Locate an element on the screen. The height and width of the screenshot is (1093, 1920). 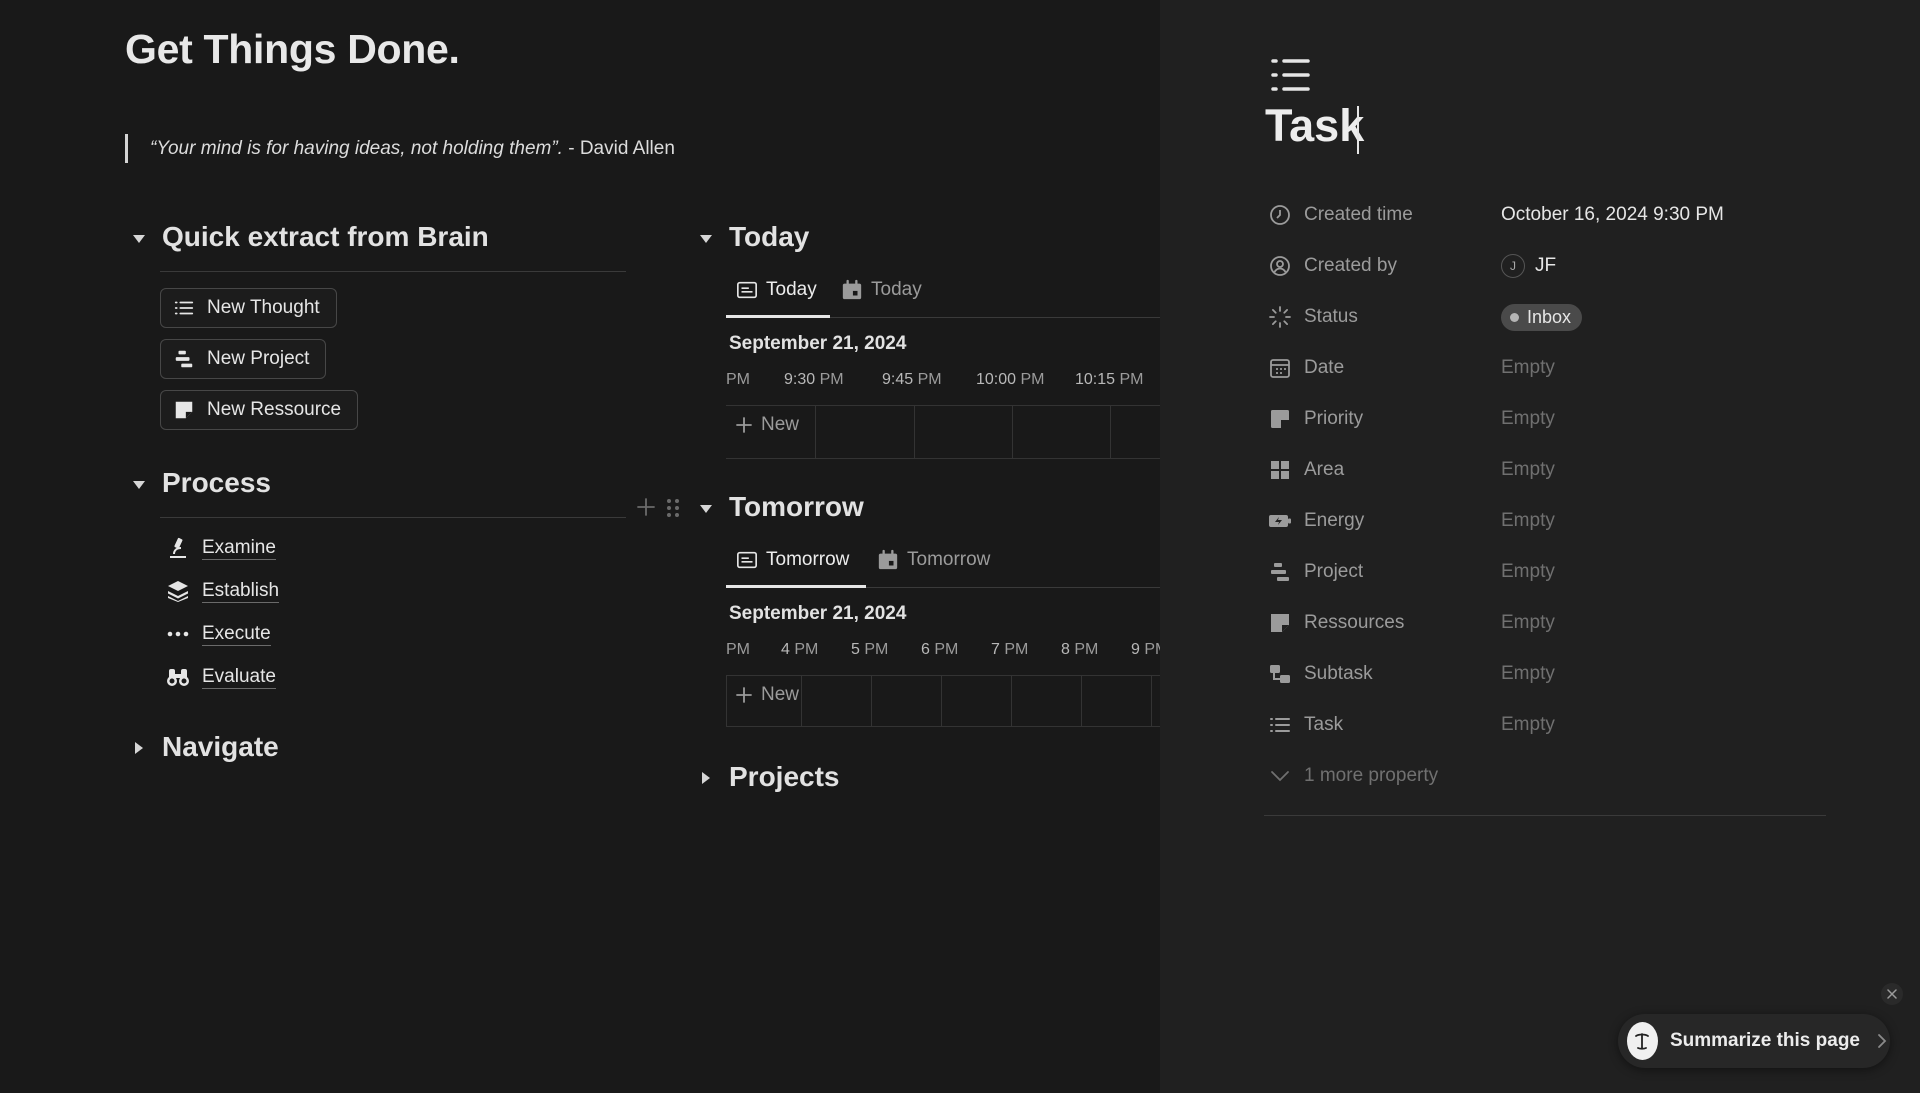
clock-icon is located at coordinates (1280, 215).